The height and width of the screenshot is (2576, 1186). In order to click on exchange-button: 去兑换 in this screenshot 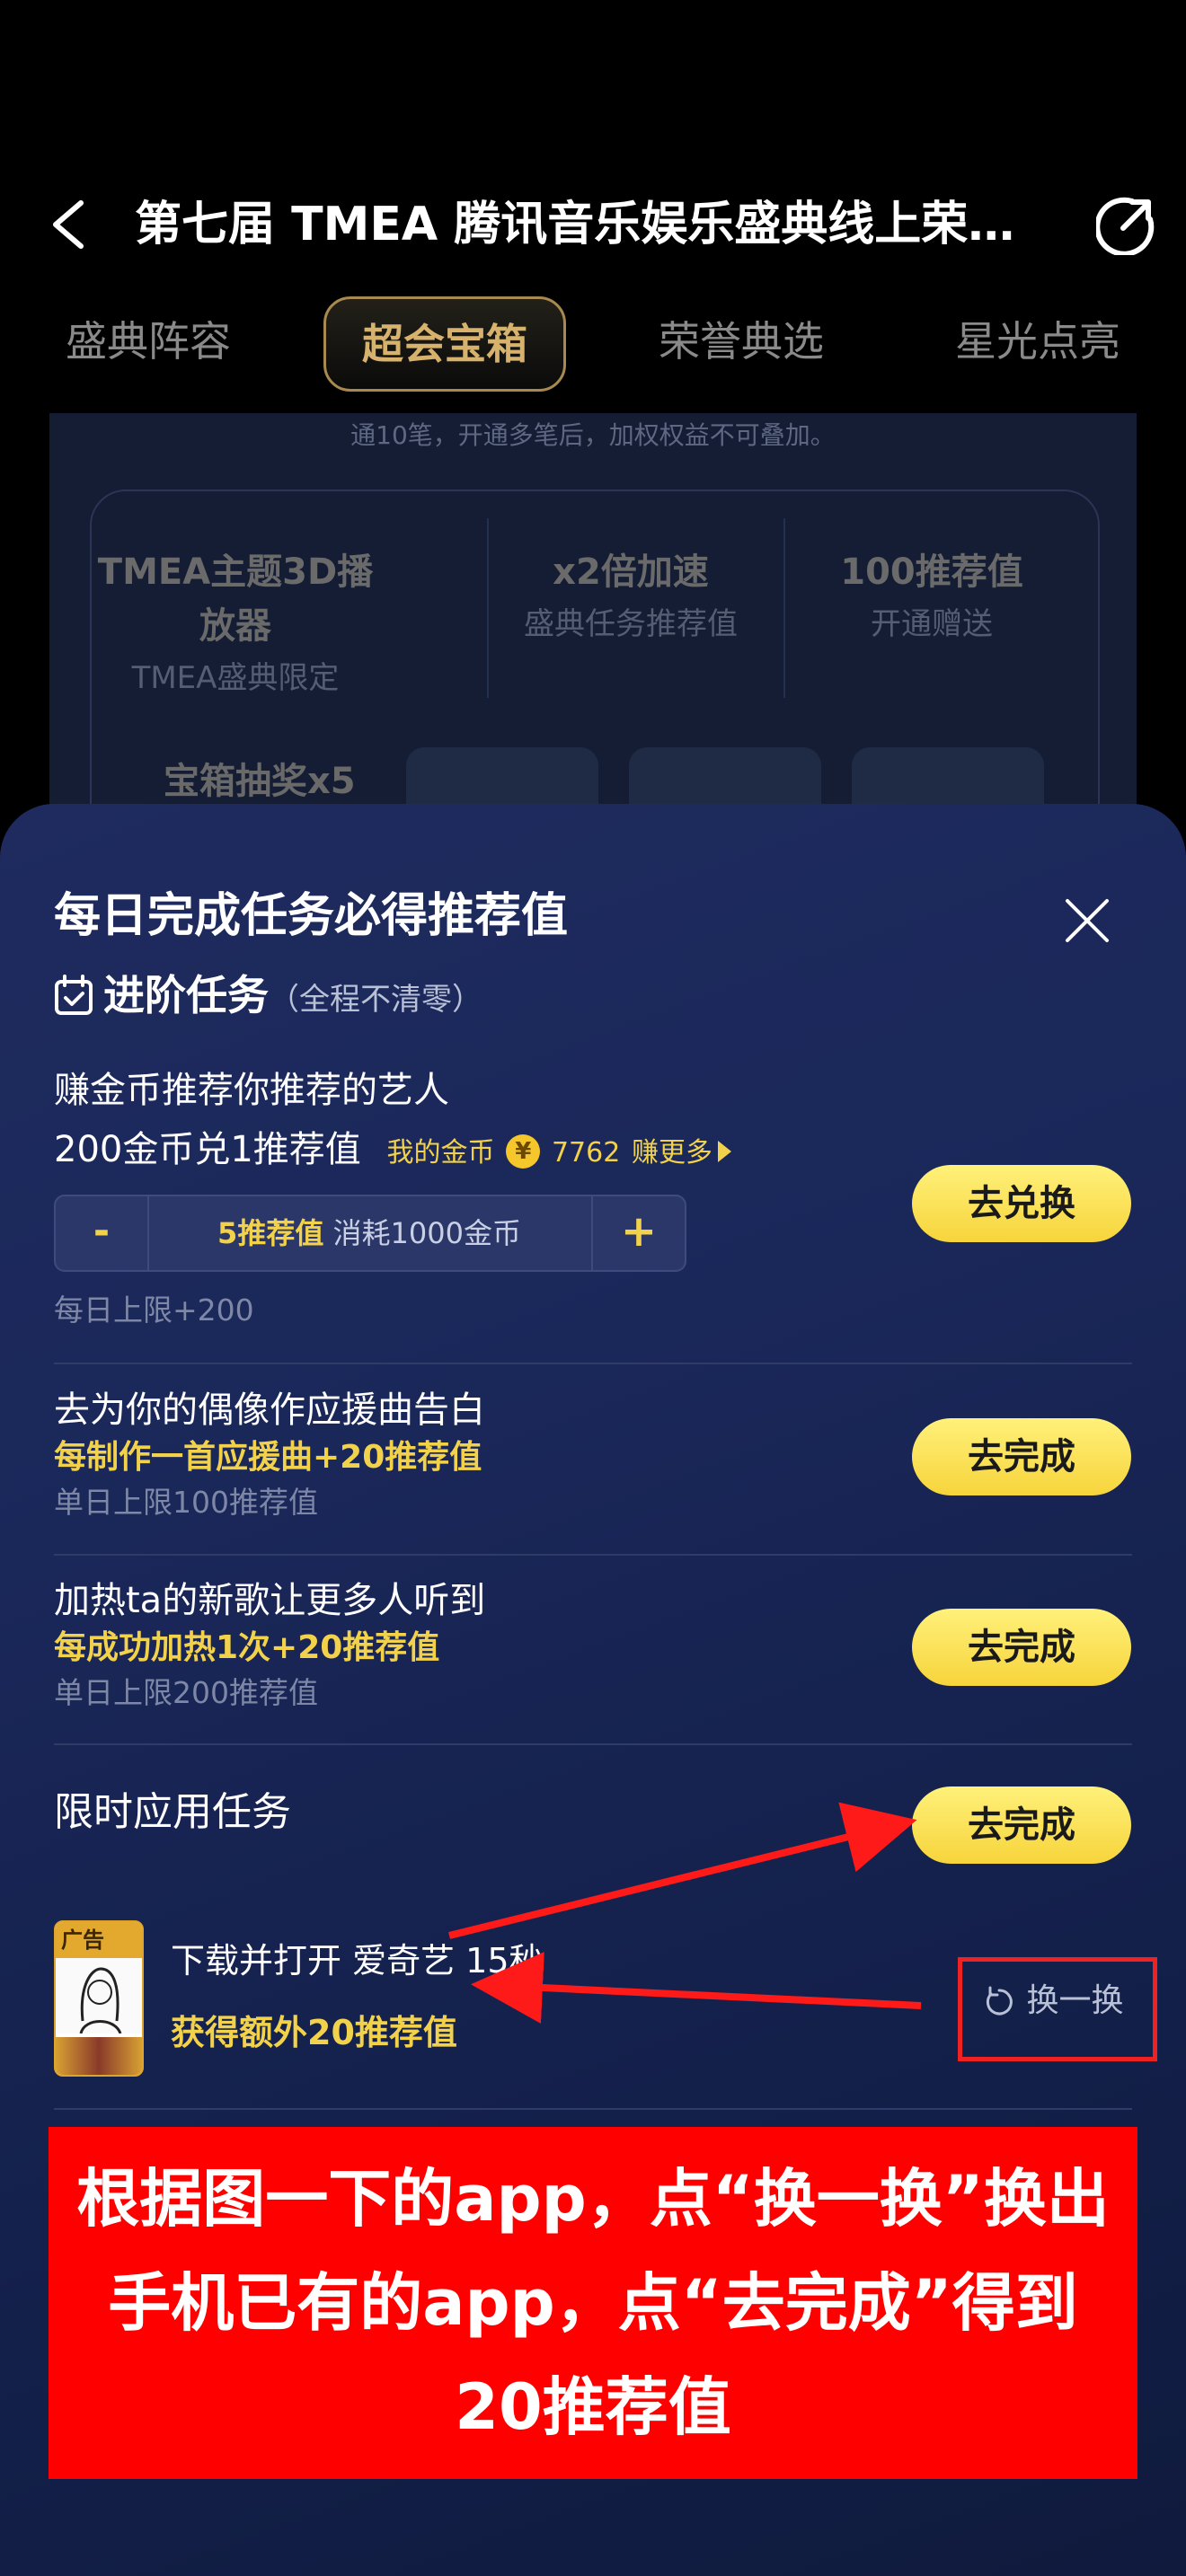, I will do `click(1021, 1203)`.